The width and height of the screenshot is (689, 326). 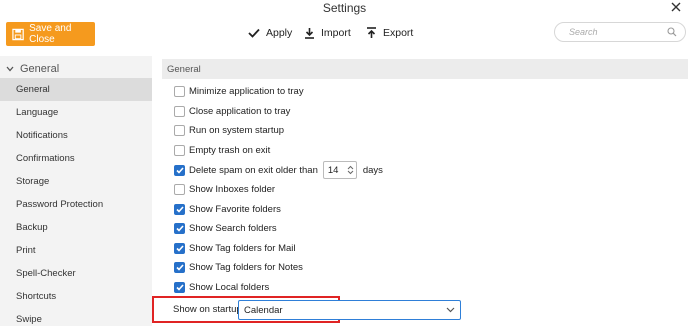 I want to click on sidebar-item-label: Backup, so click(x=32, y=227).